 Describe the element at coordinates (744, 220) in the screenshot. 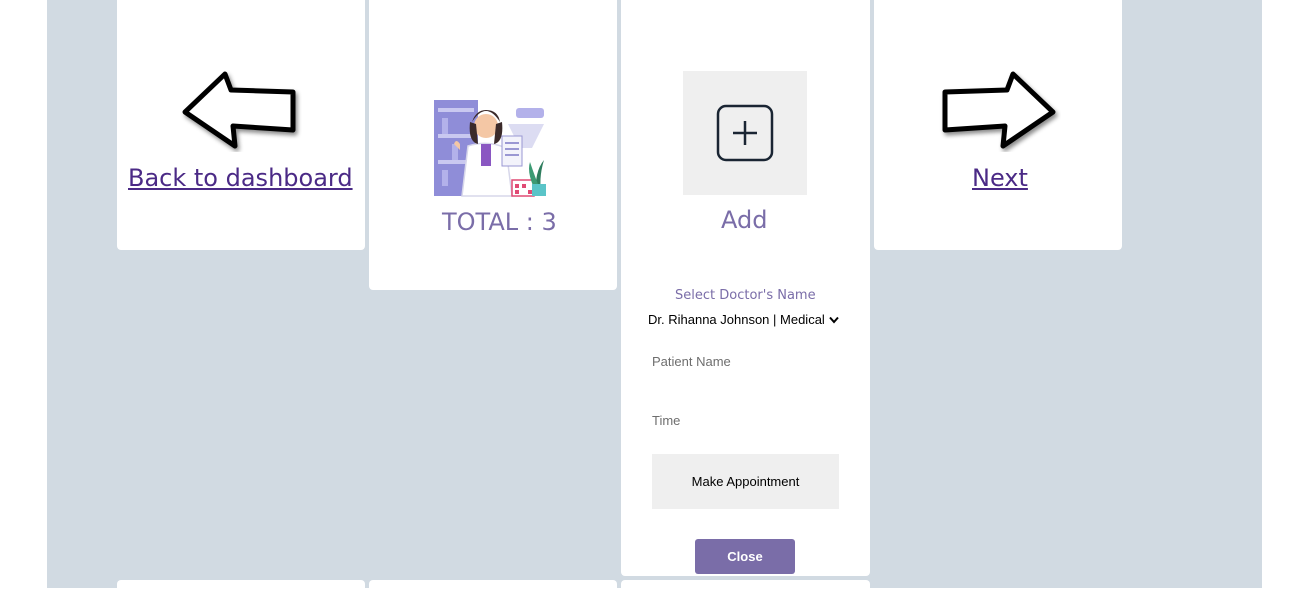

I see `add-label: Add` at that location.